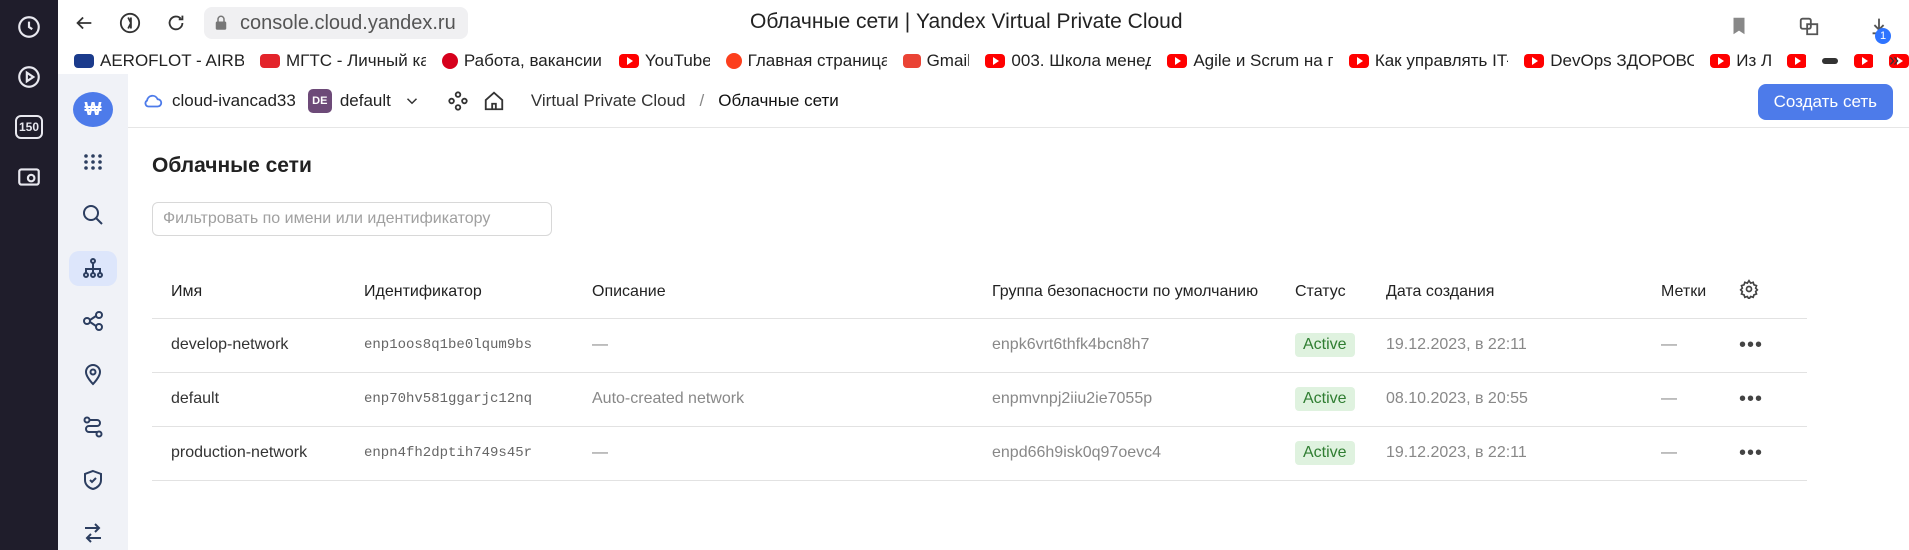  Describe the element at coordinates (93, 479) in the screenshot. I see `security-shield-icon` at that location.